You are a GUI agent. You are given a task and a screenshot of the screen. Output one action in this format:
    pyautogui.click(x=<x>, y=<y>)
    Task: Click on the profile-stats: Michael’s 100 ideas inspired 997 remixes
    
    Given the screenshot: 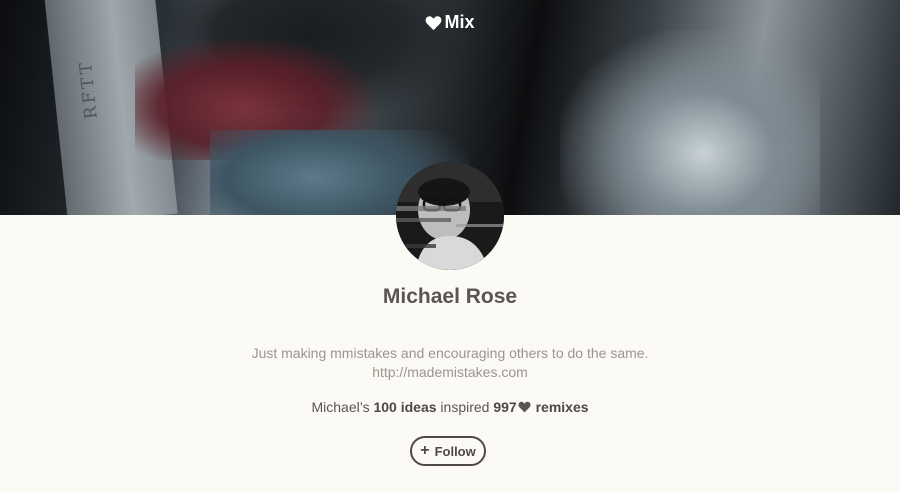 What is the action you would take?
    pyautogui.click(x=450, y=407)
    